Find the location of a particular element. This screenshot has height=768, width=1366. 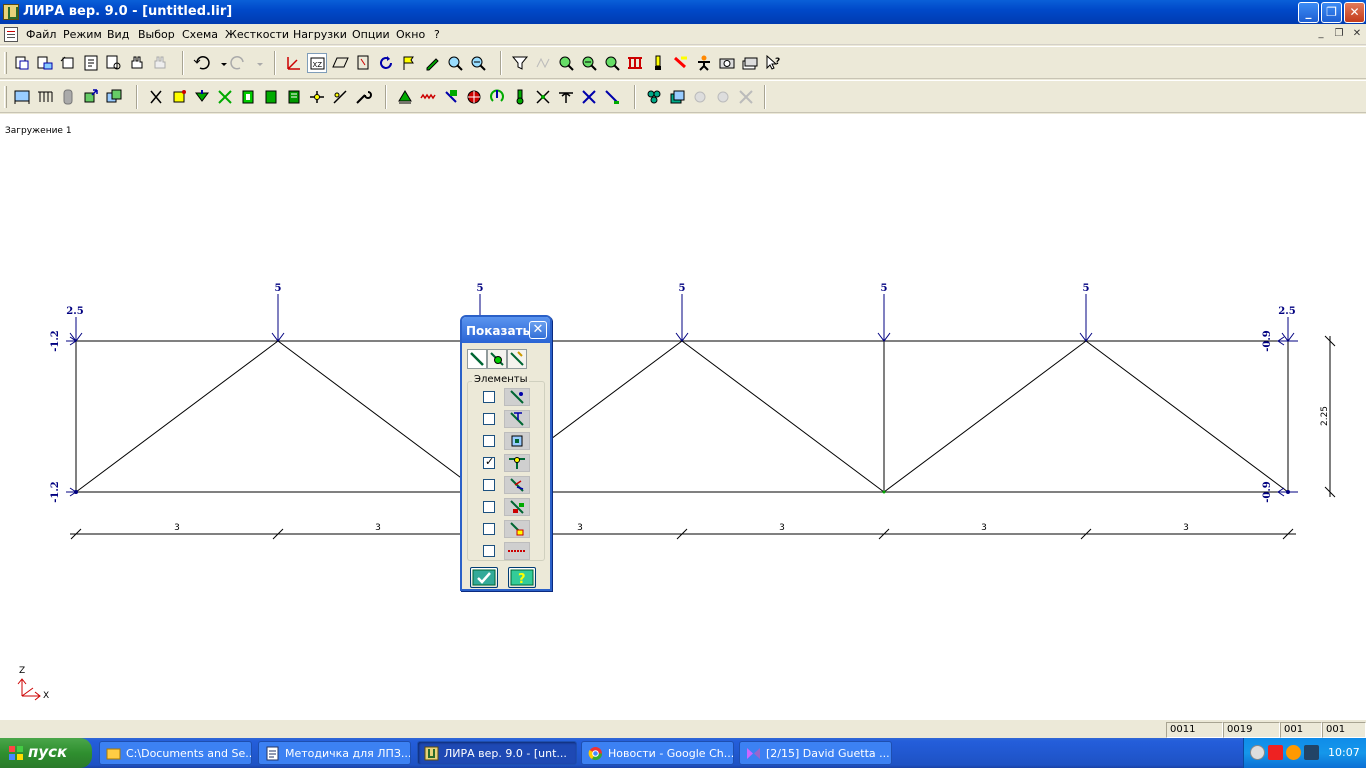

grid-icon is located at coordinates (45, 97).